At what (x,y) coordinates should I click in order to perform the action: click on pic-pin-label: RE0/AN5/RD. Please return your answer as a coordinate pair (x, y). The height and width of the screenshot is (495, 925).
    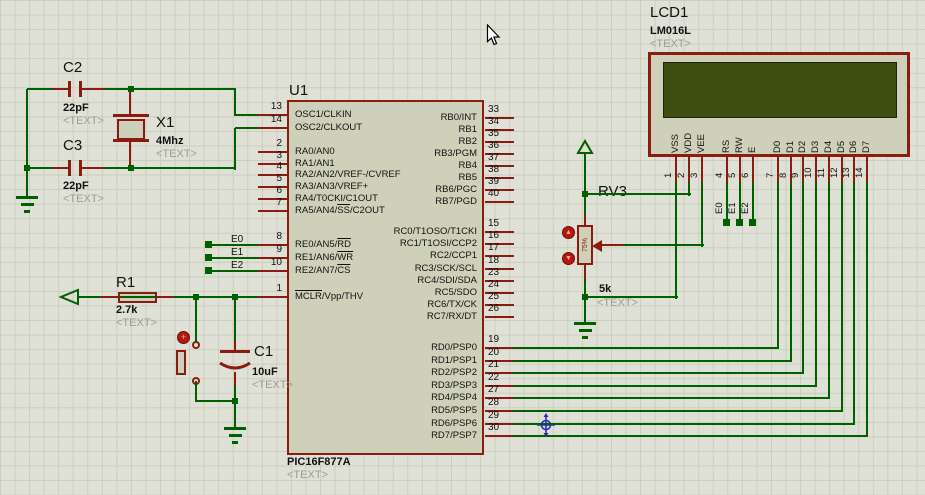
    Looking at the image, I should click on (323, 244).